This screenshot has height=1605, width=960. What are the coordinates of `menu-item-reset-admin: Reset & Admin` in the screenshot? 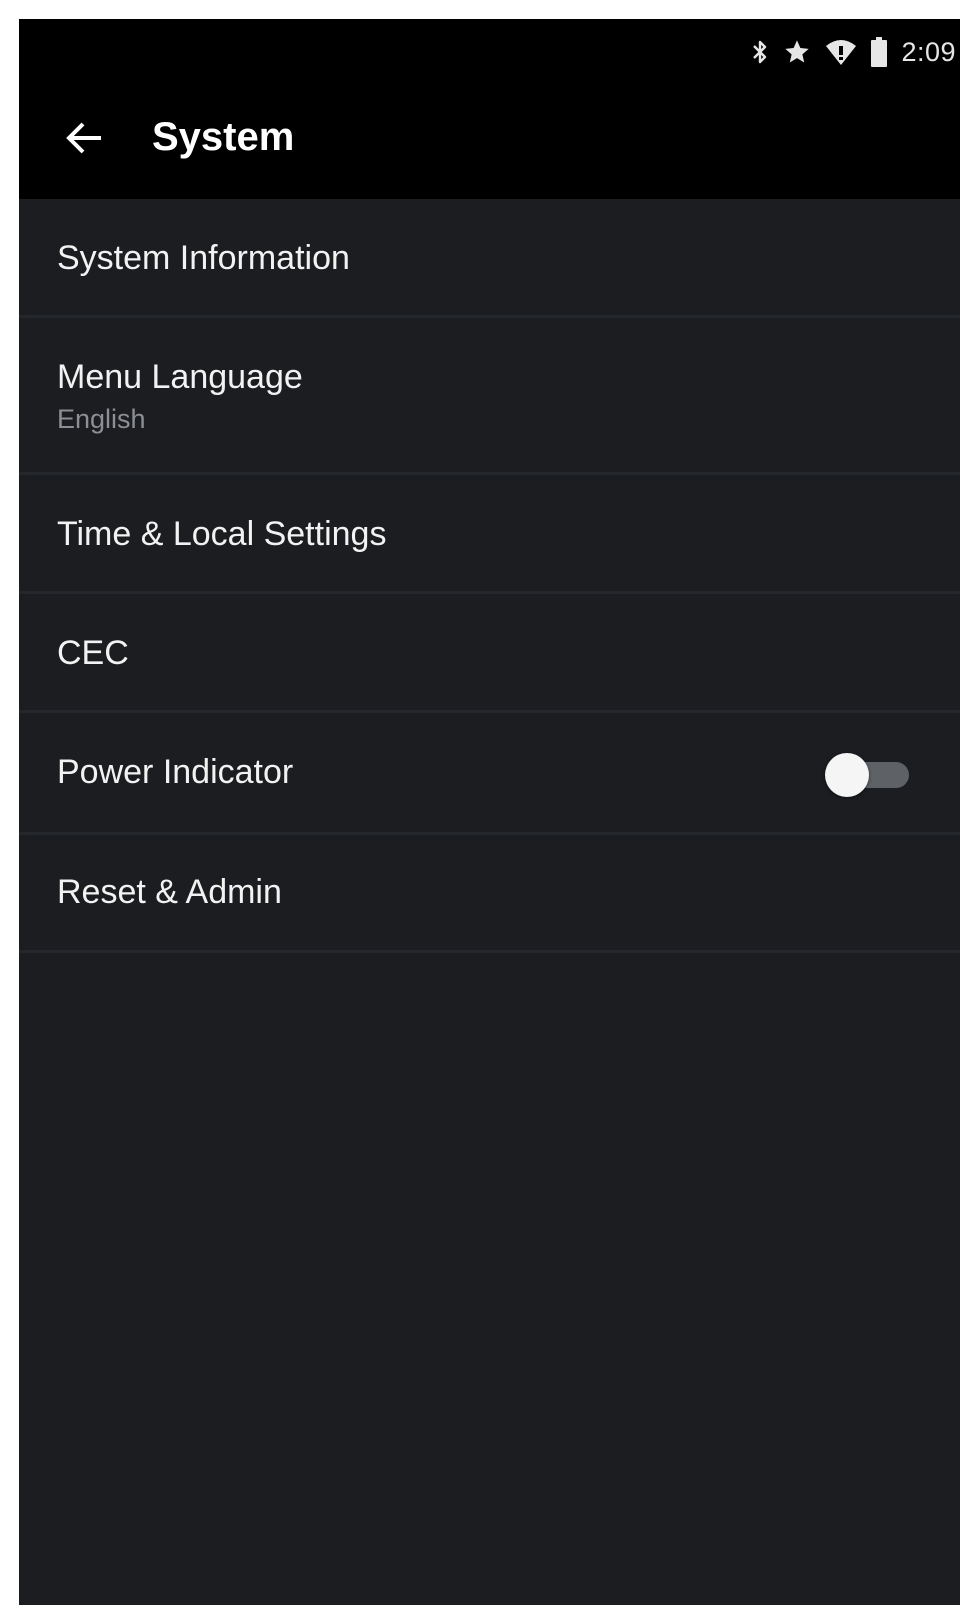 It's located at (489, 894).